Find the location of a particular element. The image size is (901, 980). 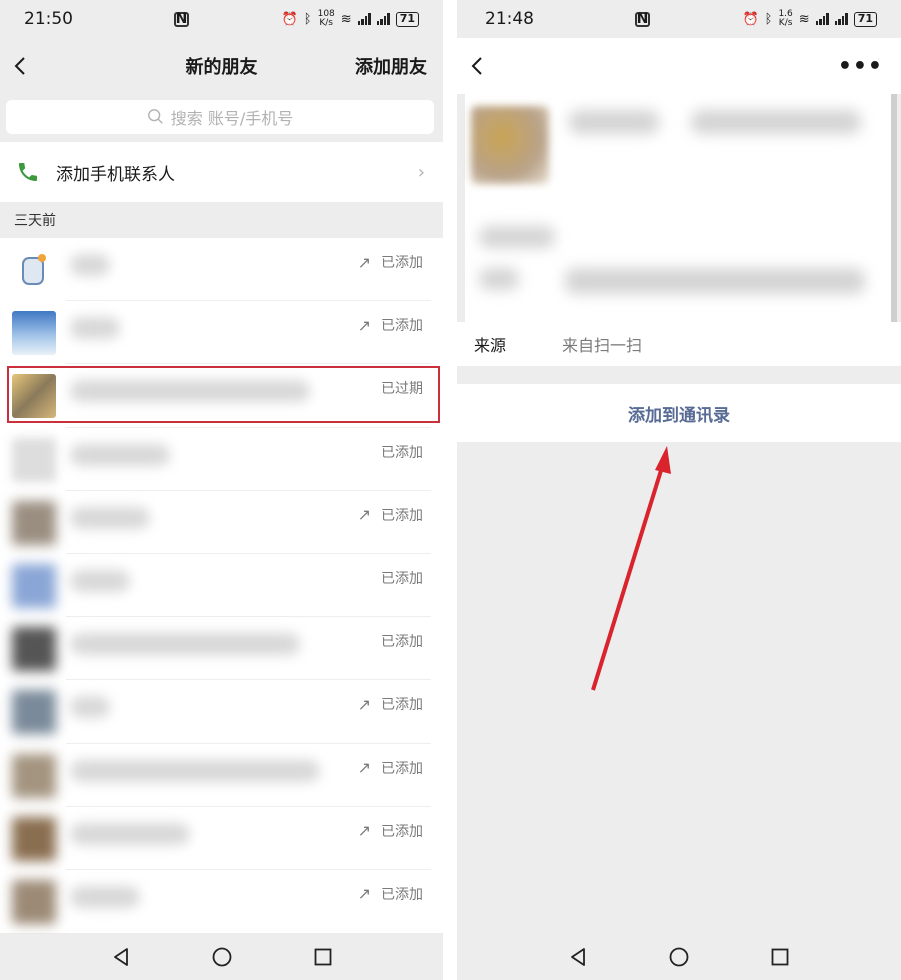

search-placeholder: 搜索 账号/手机号 is located at coordinates (232, 118).